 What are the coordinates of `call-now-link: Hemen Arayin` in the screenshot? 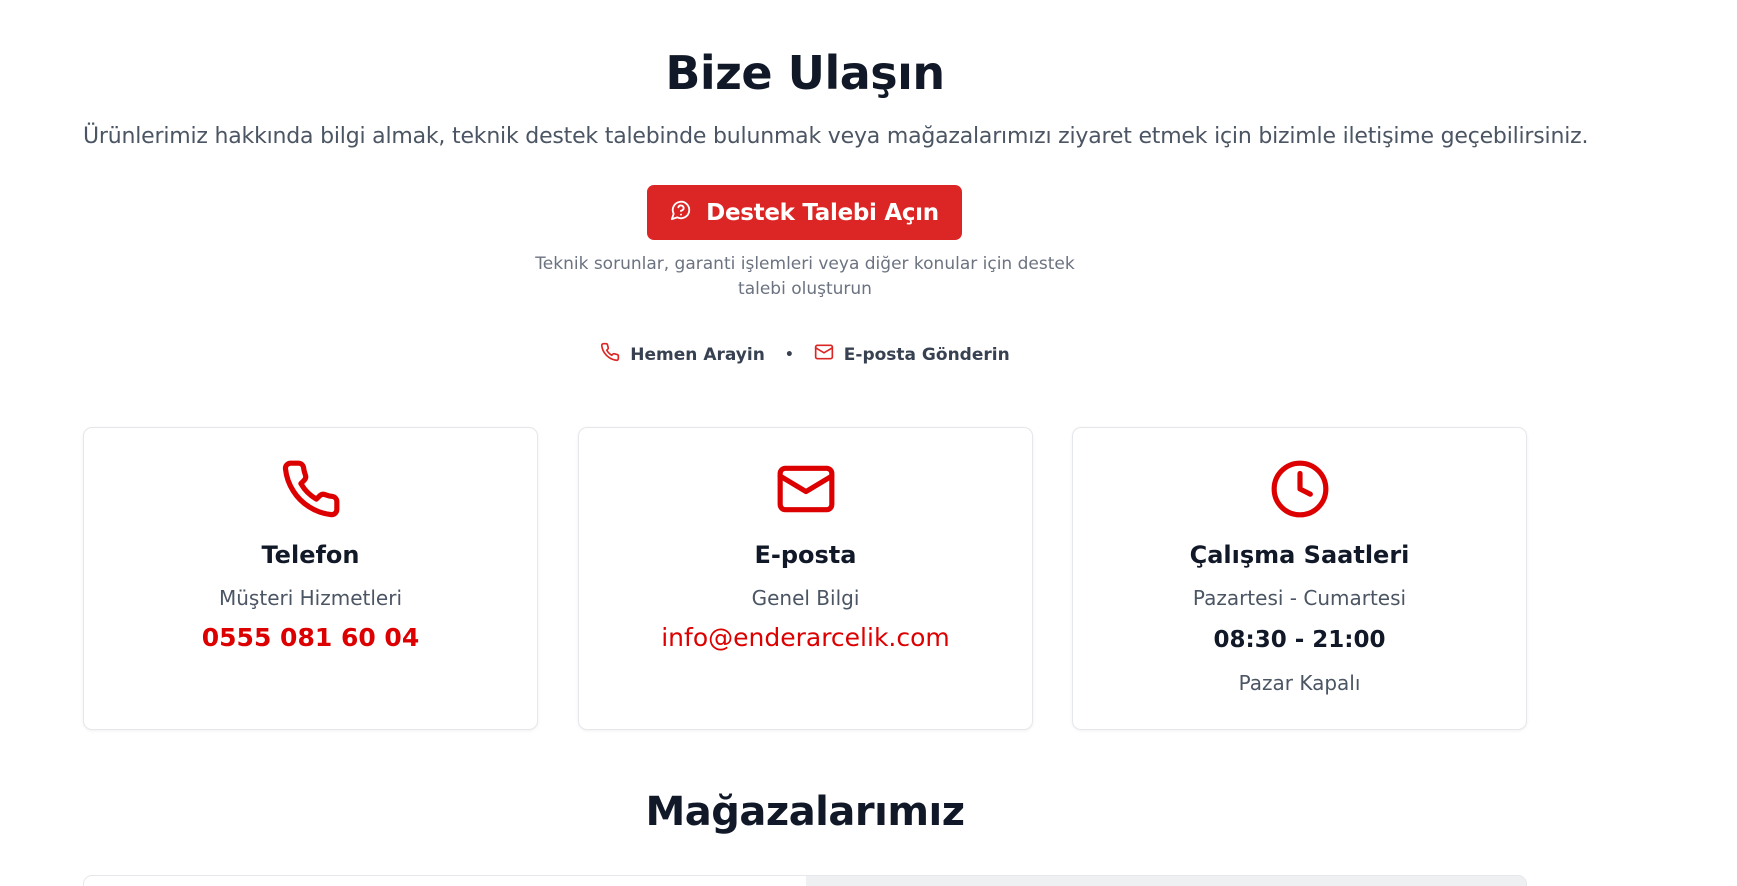 It's located at (682, 354).